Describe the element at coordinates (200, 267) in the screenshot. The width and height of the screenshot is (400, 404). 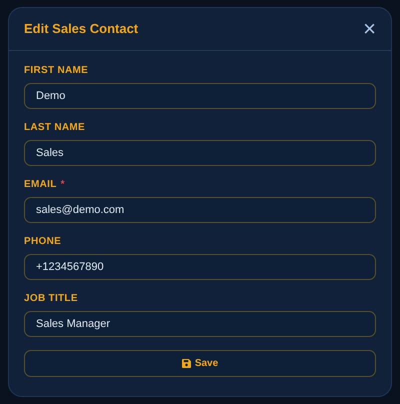
I see `input-field: +1234567890` at that location.